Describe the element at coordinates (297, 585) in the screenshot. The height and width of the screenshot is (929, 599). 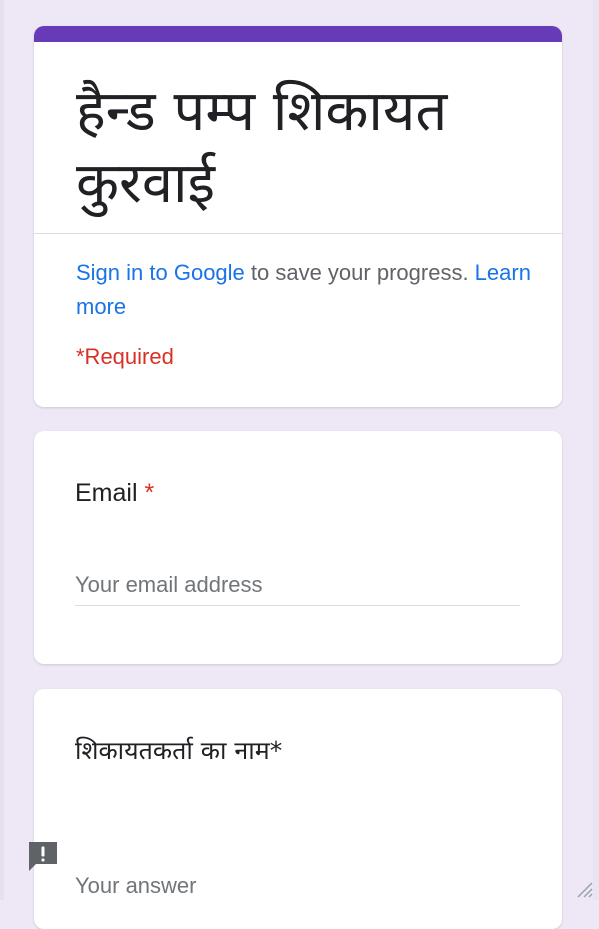
I see `email-field` at that location.